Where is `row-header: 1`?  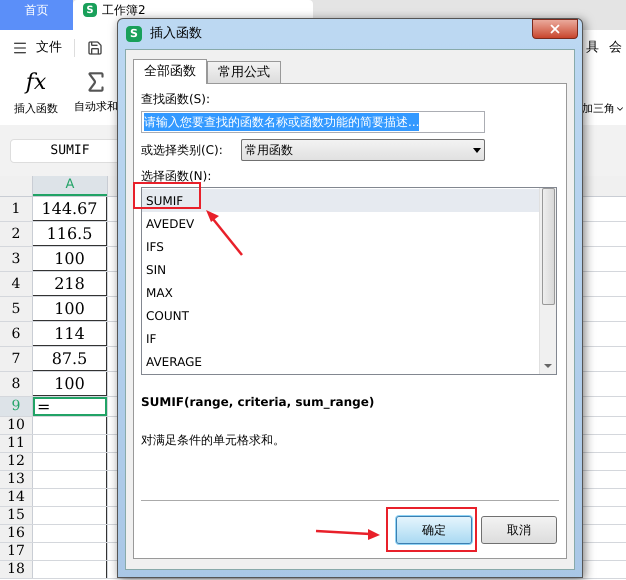
row-header: 1 is located at coordinates (16, 209).